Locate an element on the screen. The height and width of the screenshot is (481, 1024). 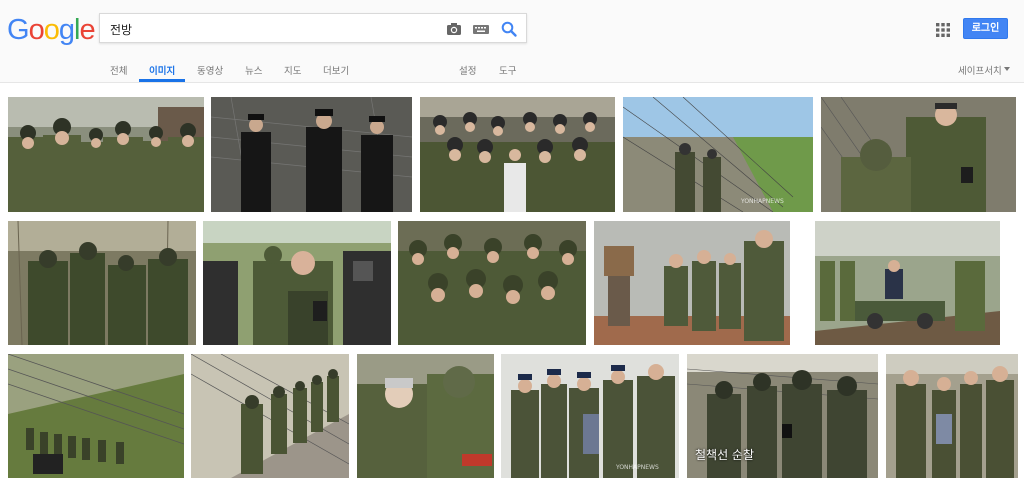
google-logo: Google is located at coordinates (51, 30).